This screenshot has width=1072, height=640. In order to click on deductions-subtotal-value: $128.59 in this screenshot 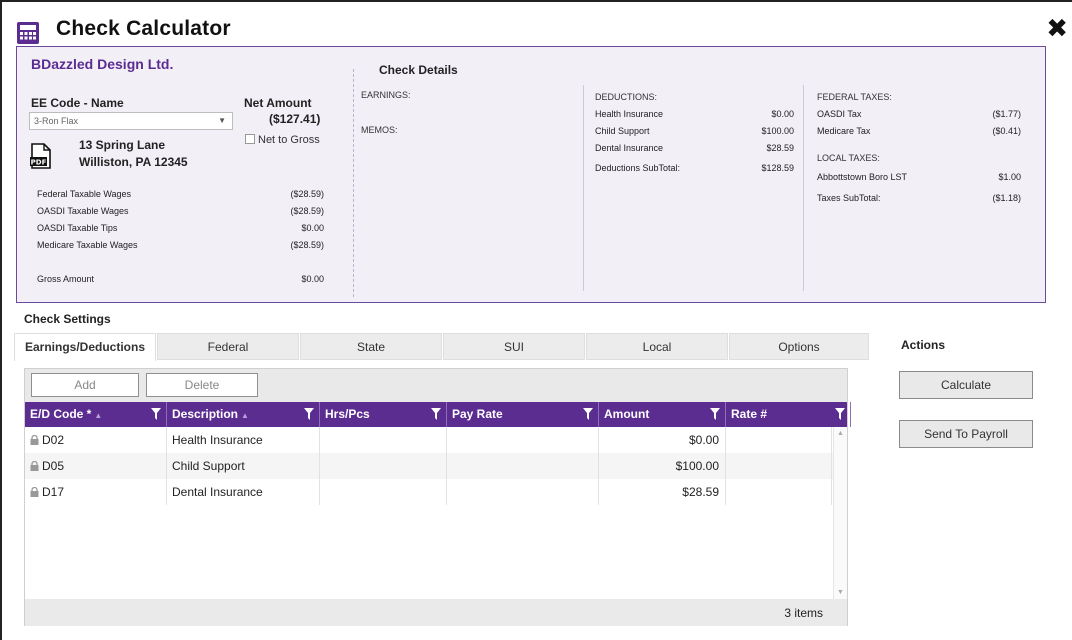, I will do `click(777, 168)`.